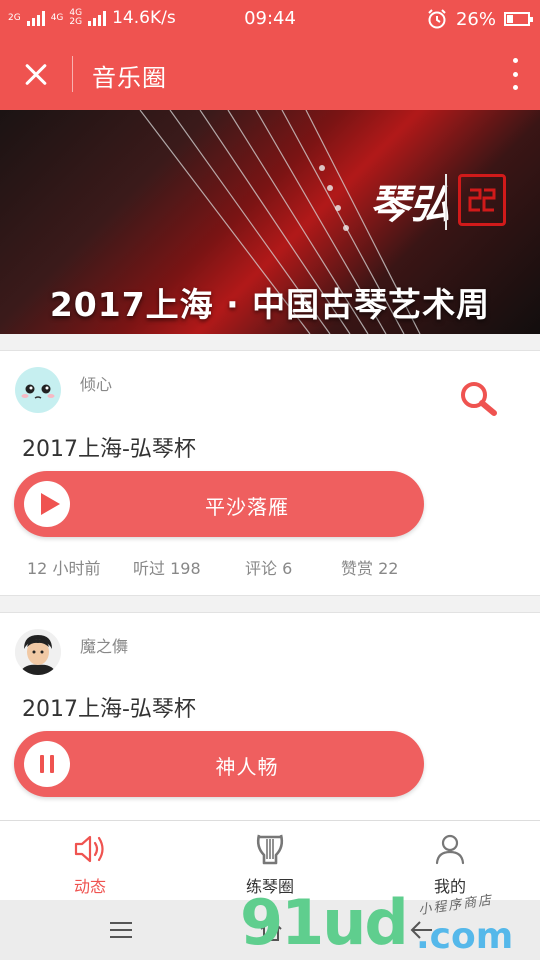 This screenshot has height=960, width=540. I want to click on battery-icon, so click(518, 19).